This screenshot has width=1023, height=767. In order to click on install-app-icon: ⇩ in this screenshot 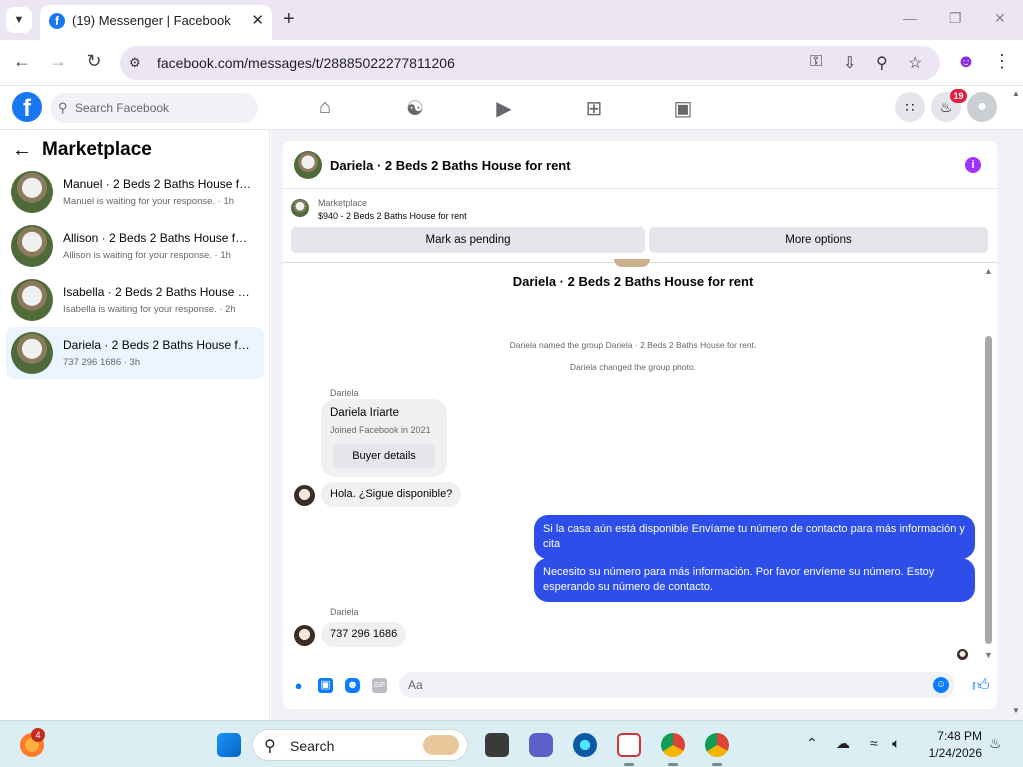, I will do `click(849, 63)`.